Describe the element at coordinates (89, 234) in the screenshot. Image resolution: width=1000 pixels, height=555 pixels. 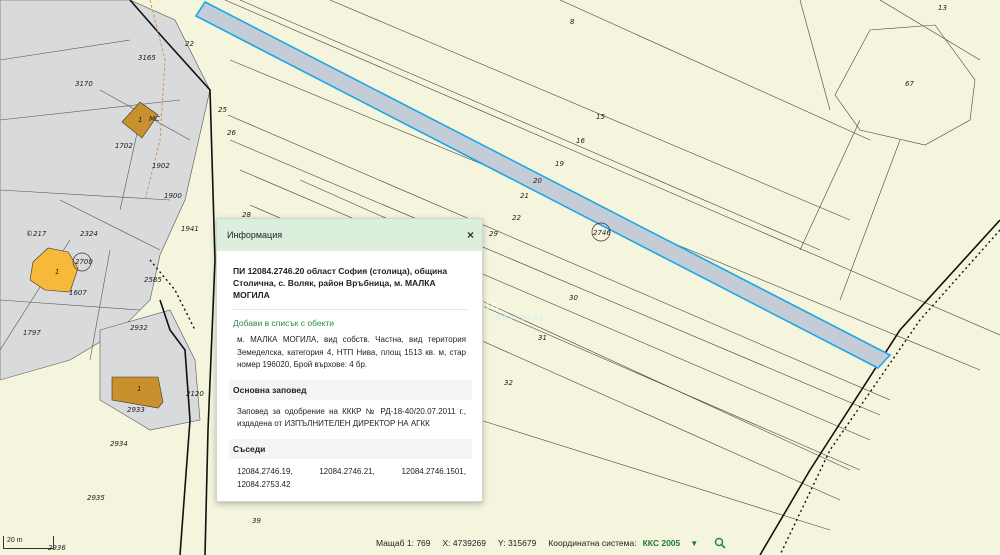
I see `parcel-number-2324: 2324` at that location.